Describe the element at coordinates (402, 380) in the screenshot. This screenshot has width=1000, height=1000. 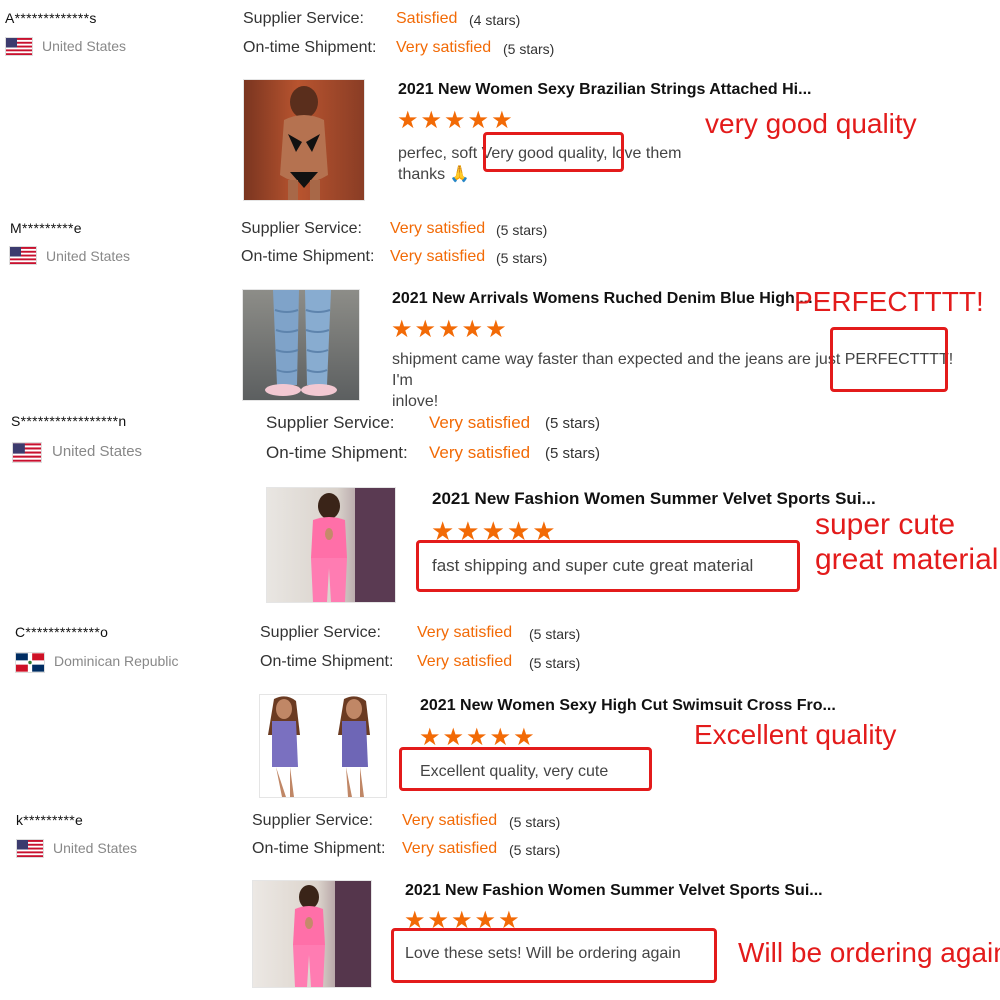
I see `comment-text-after: I'm` at that location.